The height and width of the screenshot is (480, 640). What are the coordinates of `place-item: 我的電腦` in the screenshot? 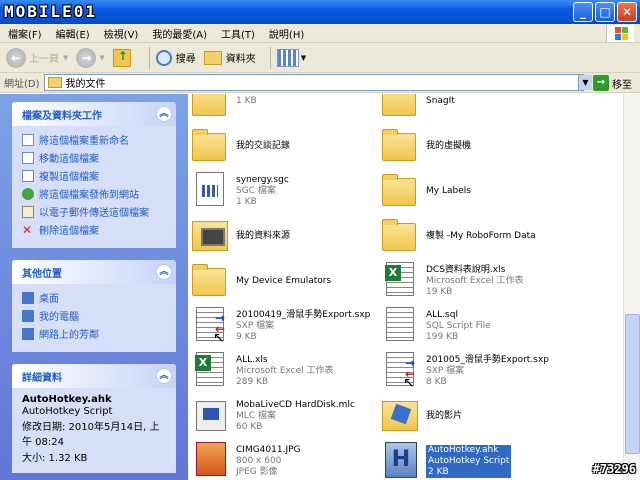 It's located at (95, 315).